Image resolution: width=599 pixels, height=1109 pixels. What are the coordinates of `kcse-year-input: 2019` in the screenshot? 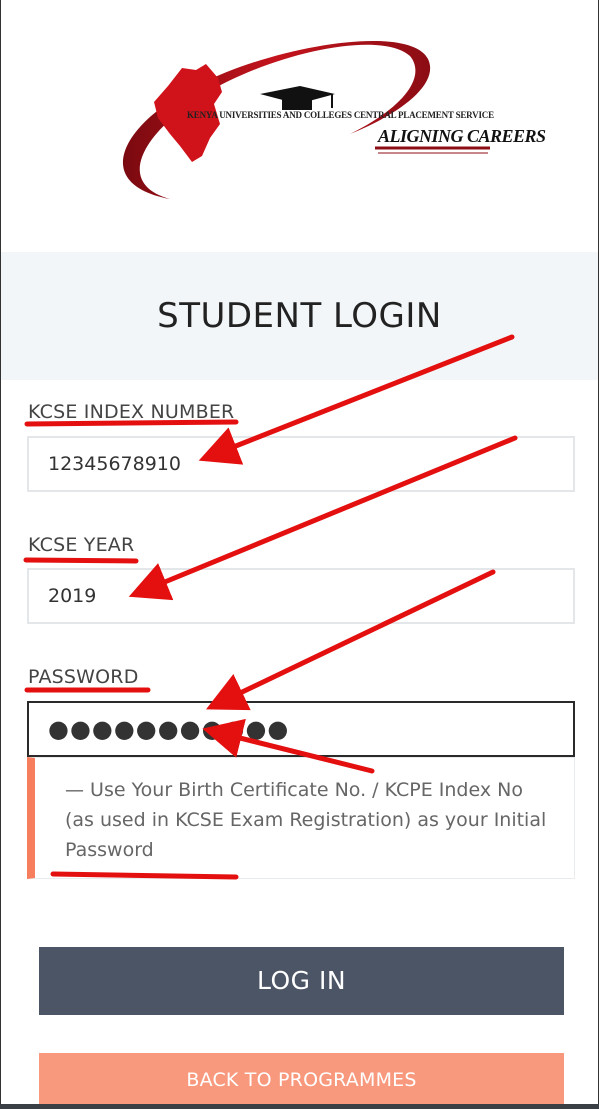 It's located at (301, 596).